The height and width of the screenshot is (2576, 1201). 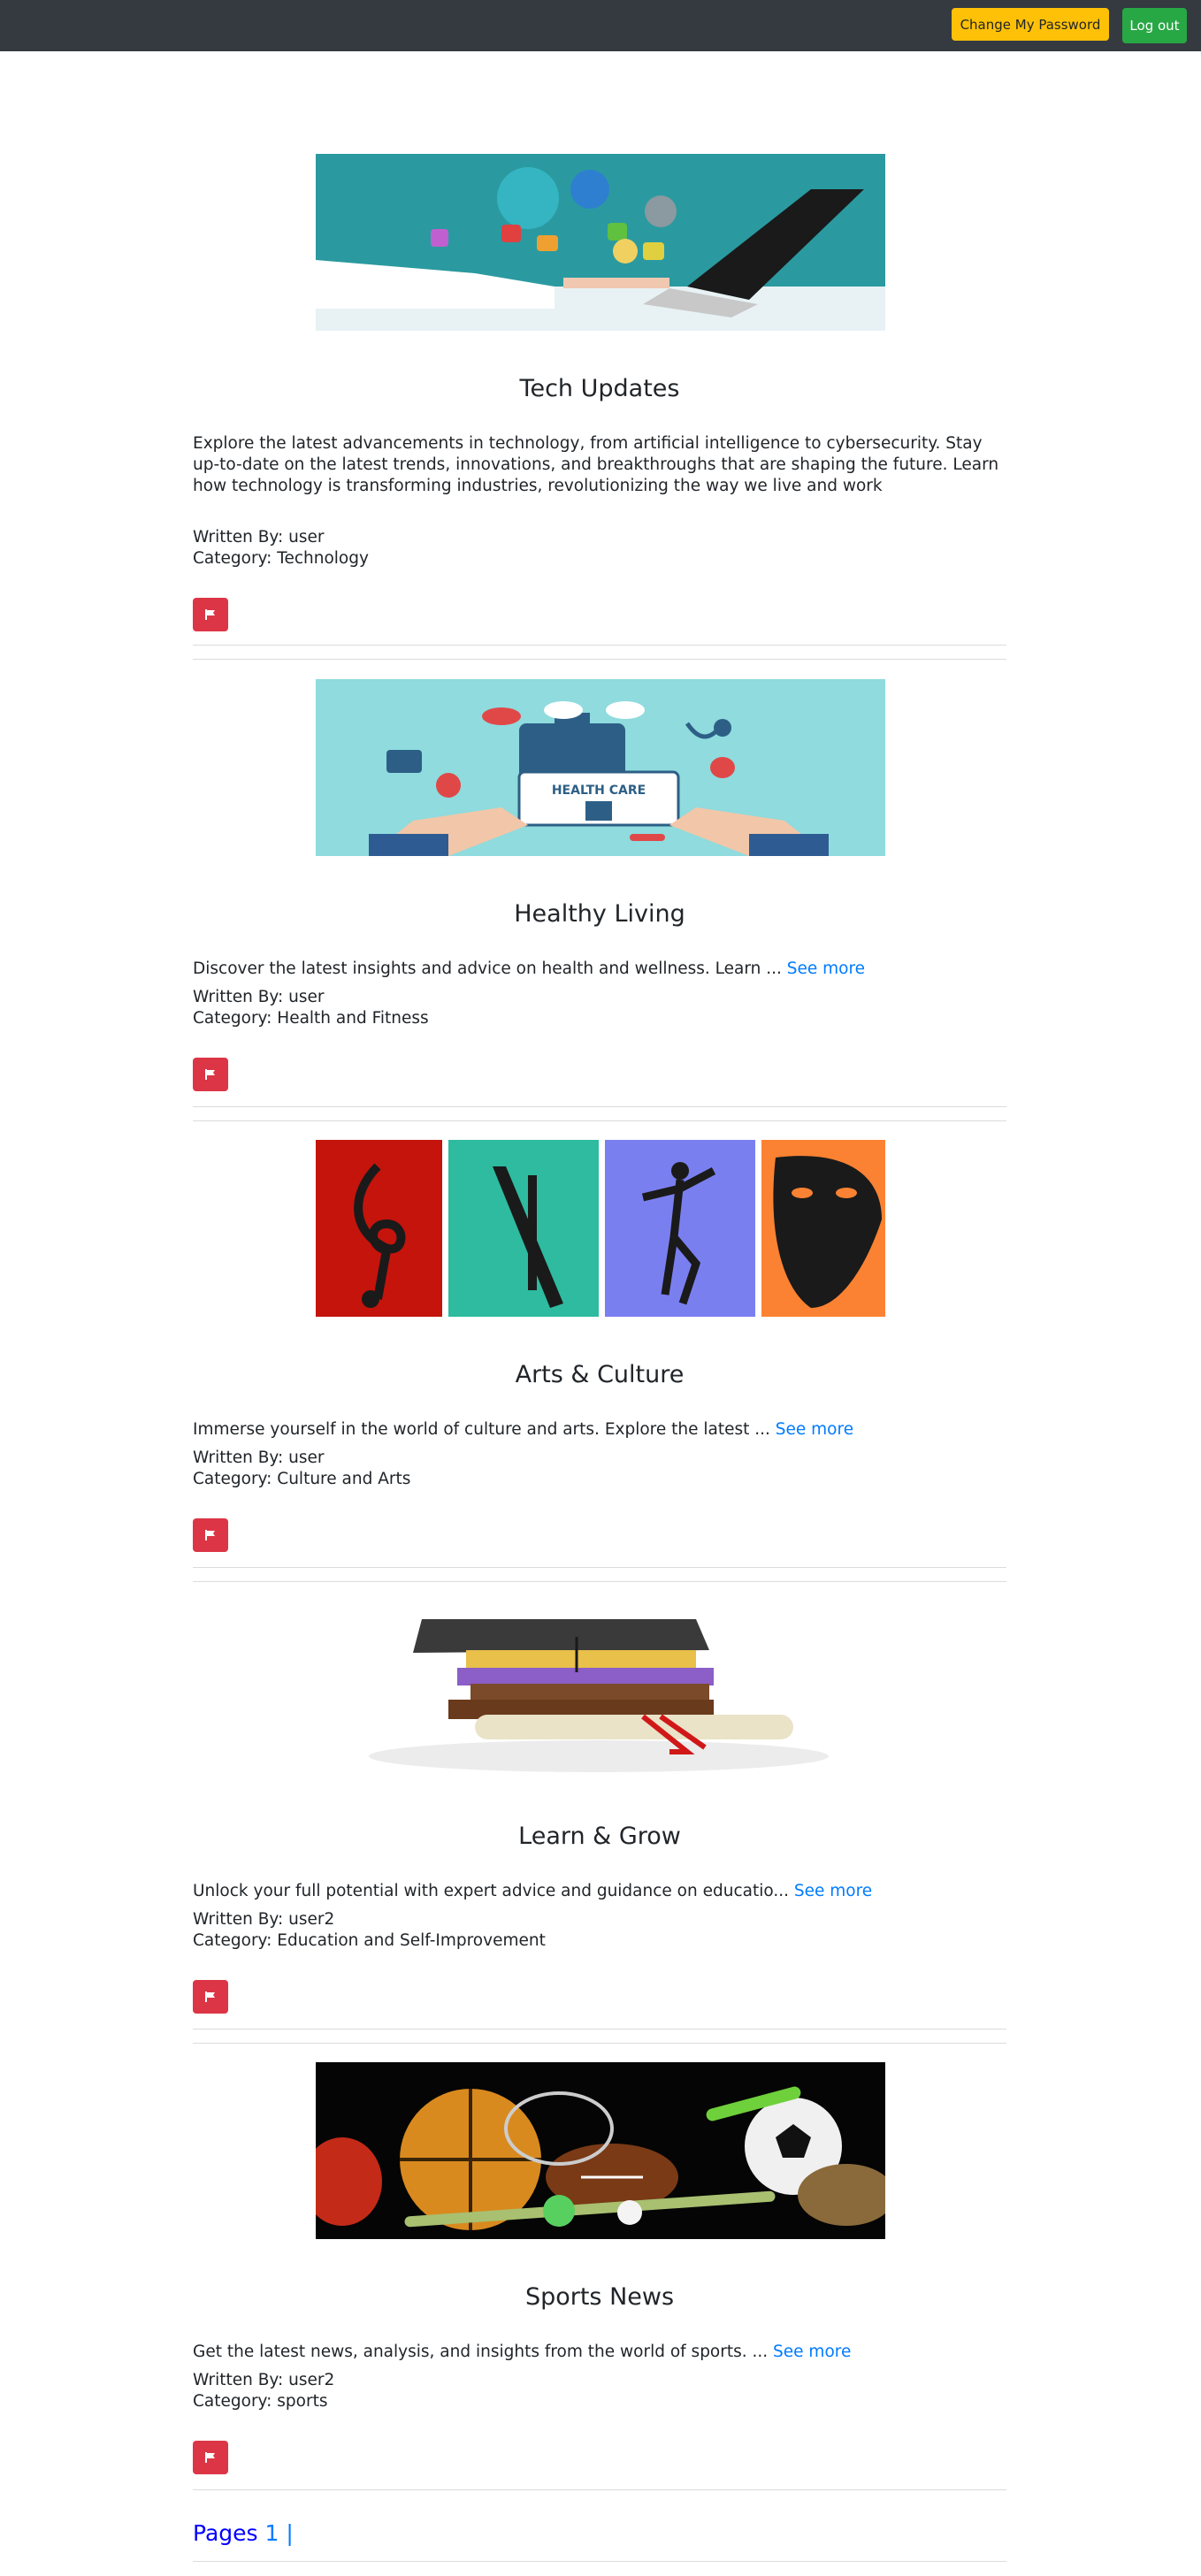 What do you see at coordinates (272, 2533) in the screenshot?
I see `page-link-1: 1` at bounding box center [272, 2533].